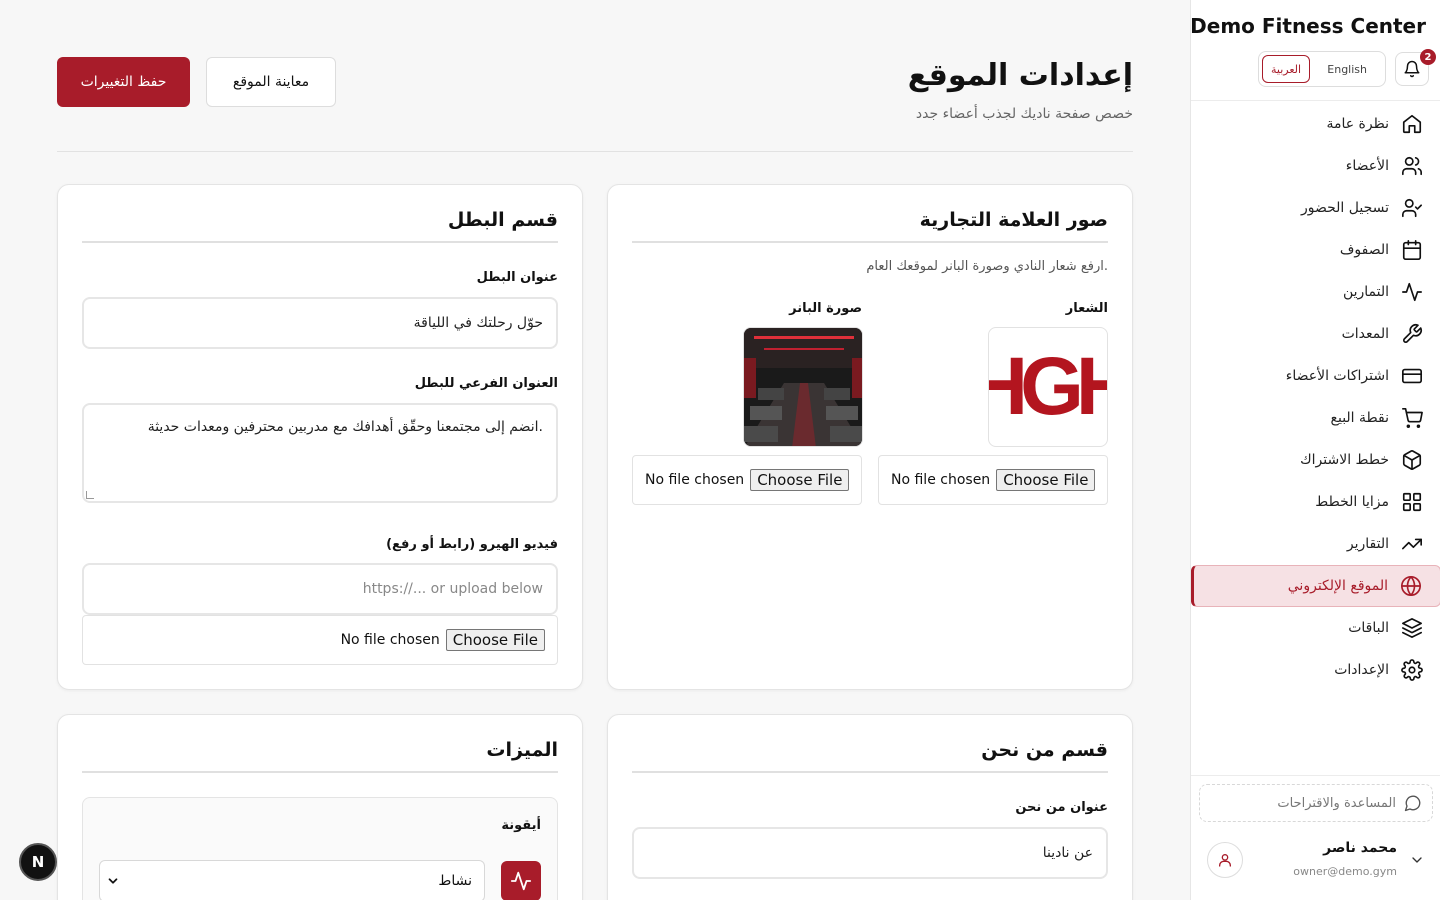 The width and height of the screenshot is (1440, 900). Describe the element at coordinates (1367, 166) in the screenshot. I see `sidebar-item-label: الأعضاء` at that location.